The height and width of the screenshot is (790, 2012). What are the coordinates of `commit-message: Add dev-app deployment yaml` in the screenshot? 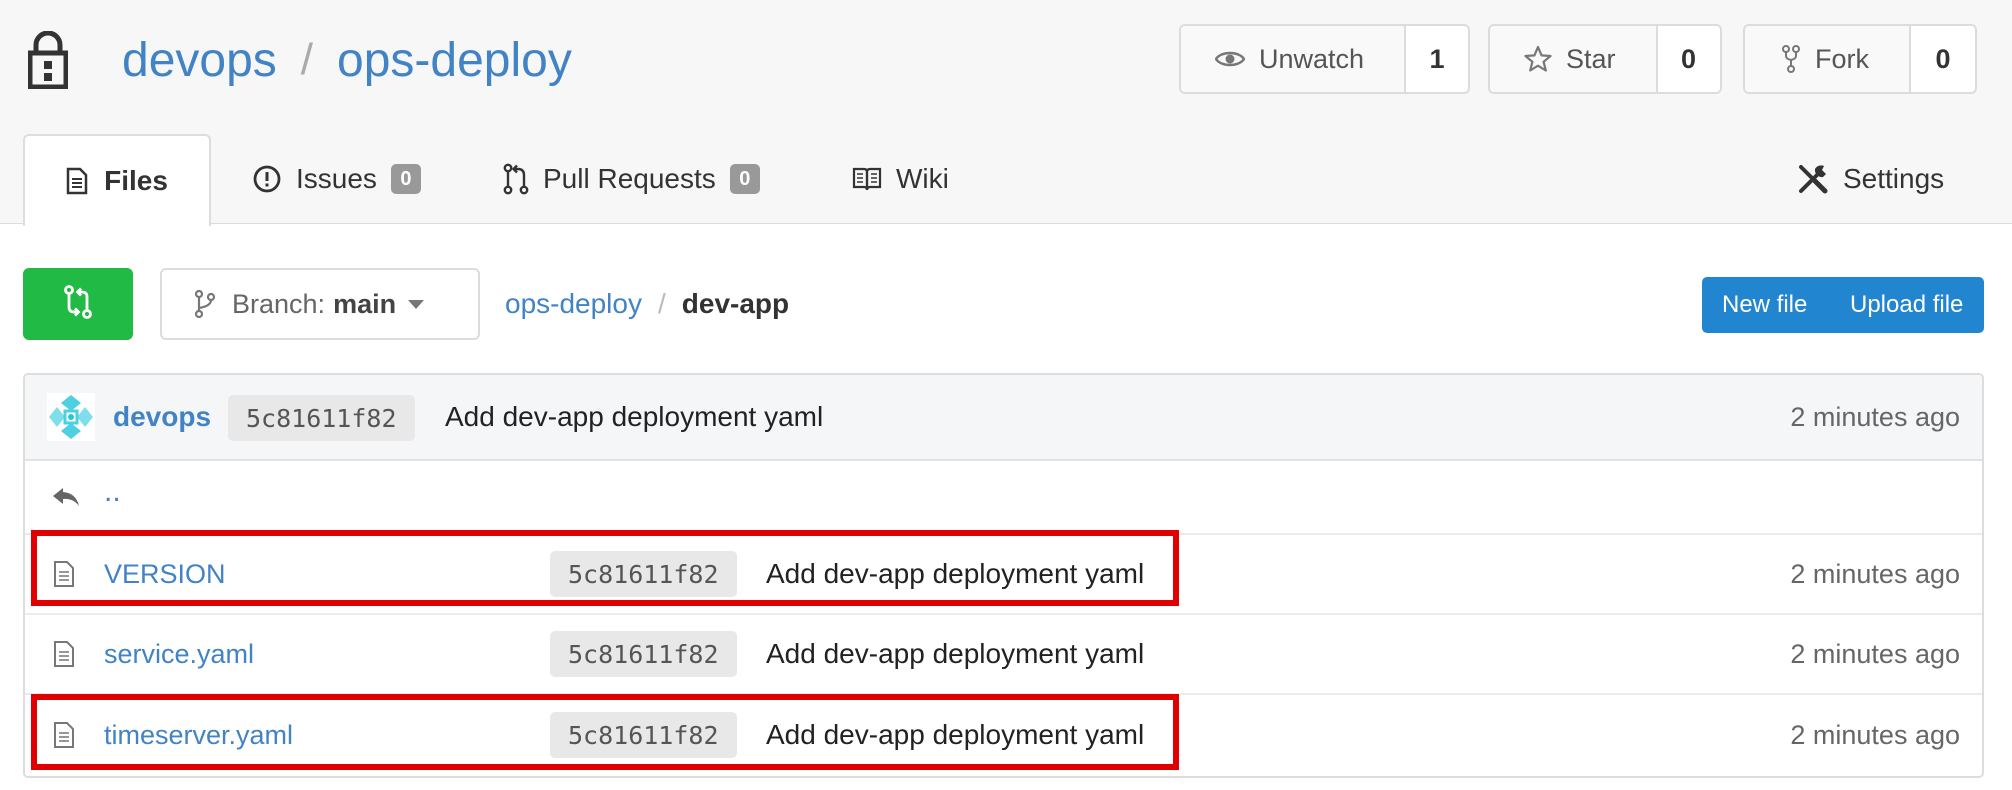 It's located at (634, 417).